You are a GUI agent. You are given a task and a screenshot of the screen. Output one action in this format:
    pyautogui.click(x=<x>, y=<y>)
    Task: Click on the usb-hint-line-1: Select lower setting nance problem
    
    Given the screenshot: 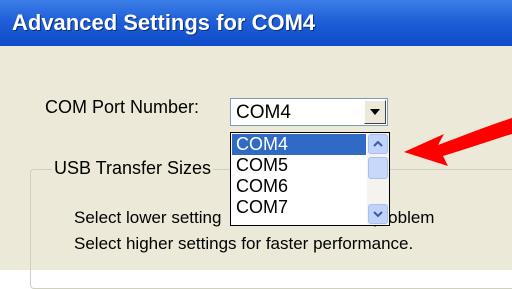 What is the action you would take?
    pyautogui.click(x=254, y=218)
    